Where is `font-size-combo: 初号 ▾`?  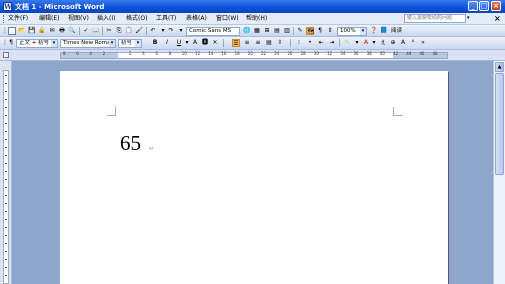
font-size-combo: 初号 ▾ is located at coordinates (130, 43).